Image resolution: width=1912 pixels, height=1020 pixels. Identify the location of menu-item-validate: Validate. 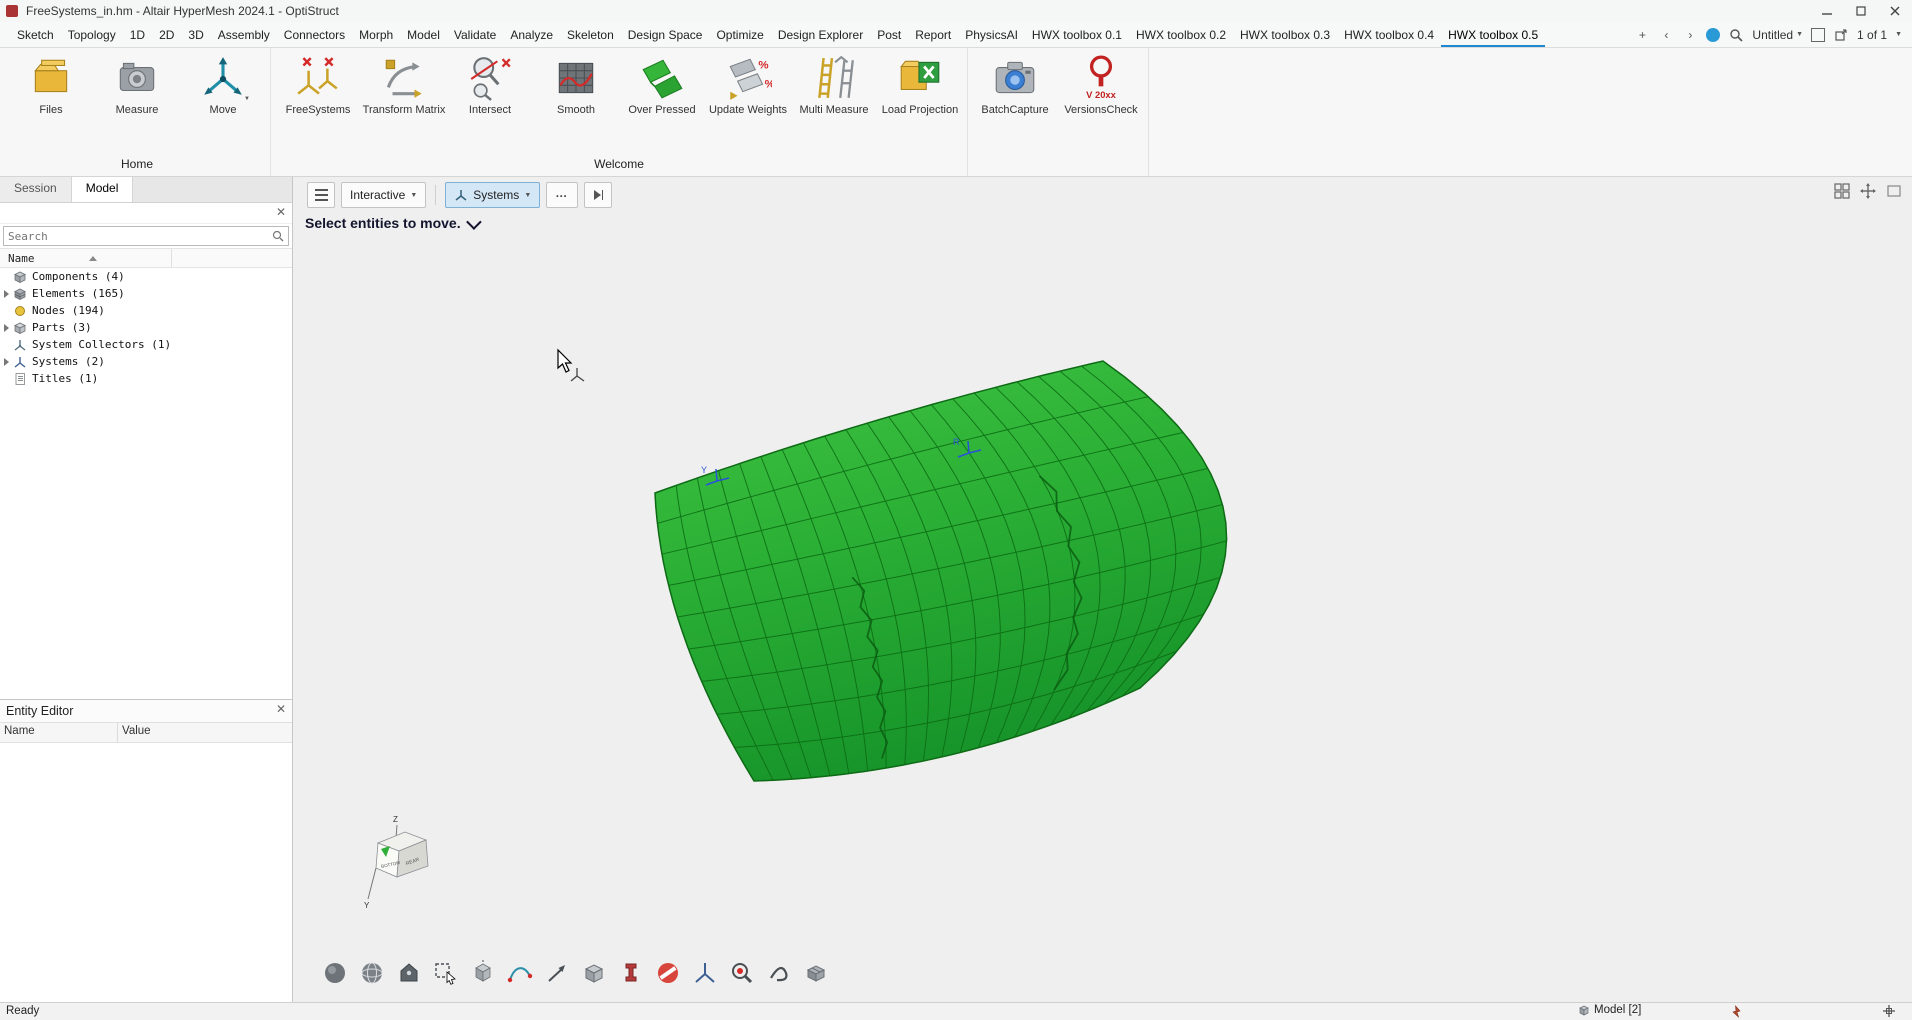
(475, 34).